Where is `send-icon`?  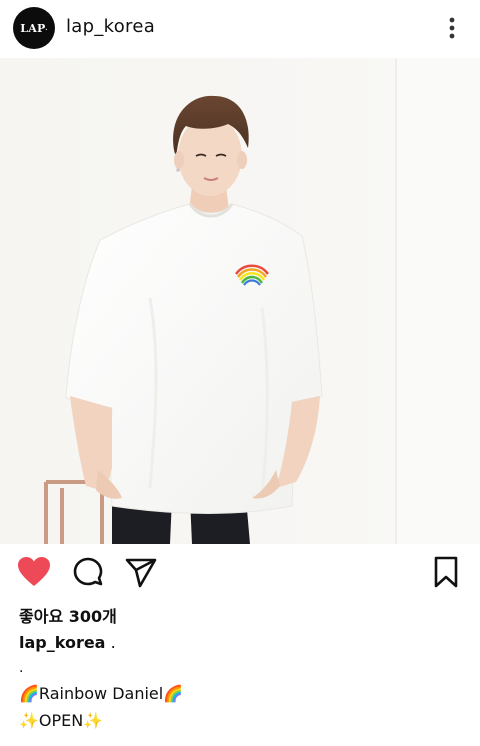
send-icon is located at coordinates (141, 573).